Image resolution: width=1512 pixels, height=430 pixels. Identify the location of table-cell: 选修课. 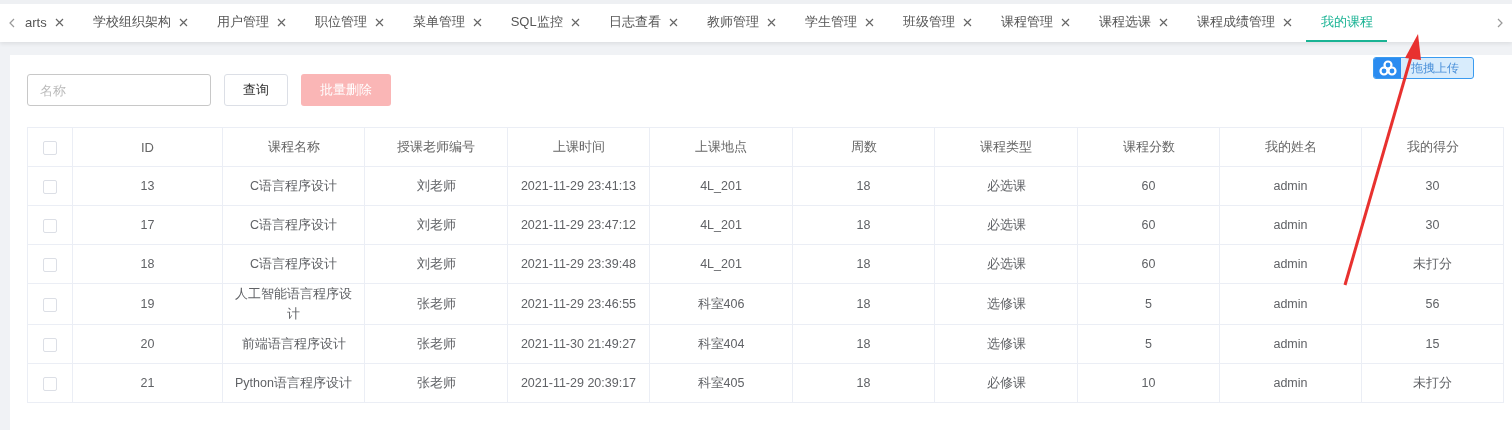
(1006, 344).